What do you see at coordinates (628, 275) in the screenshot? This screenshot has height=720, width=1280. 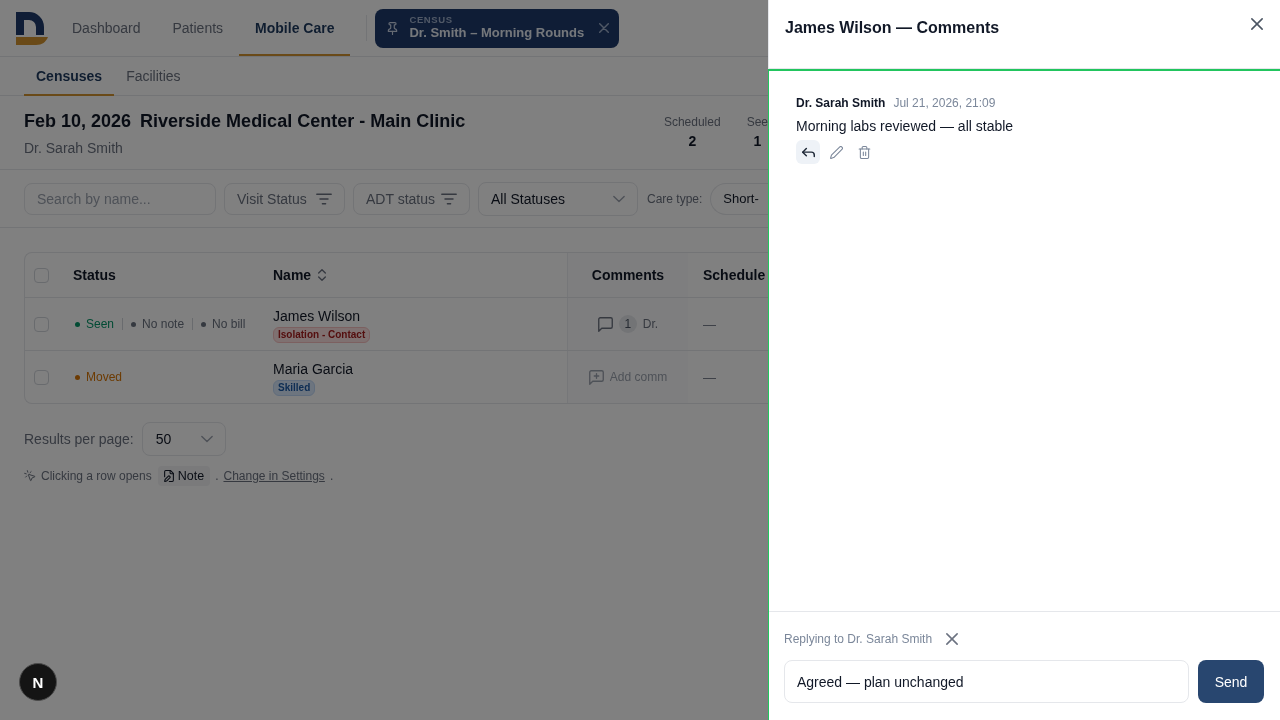 I see `column-header: Comments` at bounding box center [628, 275].